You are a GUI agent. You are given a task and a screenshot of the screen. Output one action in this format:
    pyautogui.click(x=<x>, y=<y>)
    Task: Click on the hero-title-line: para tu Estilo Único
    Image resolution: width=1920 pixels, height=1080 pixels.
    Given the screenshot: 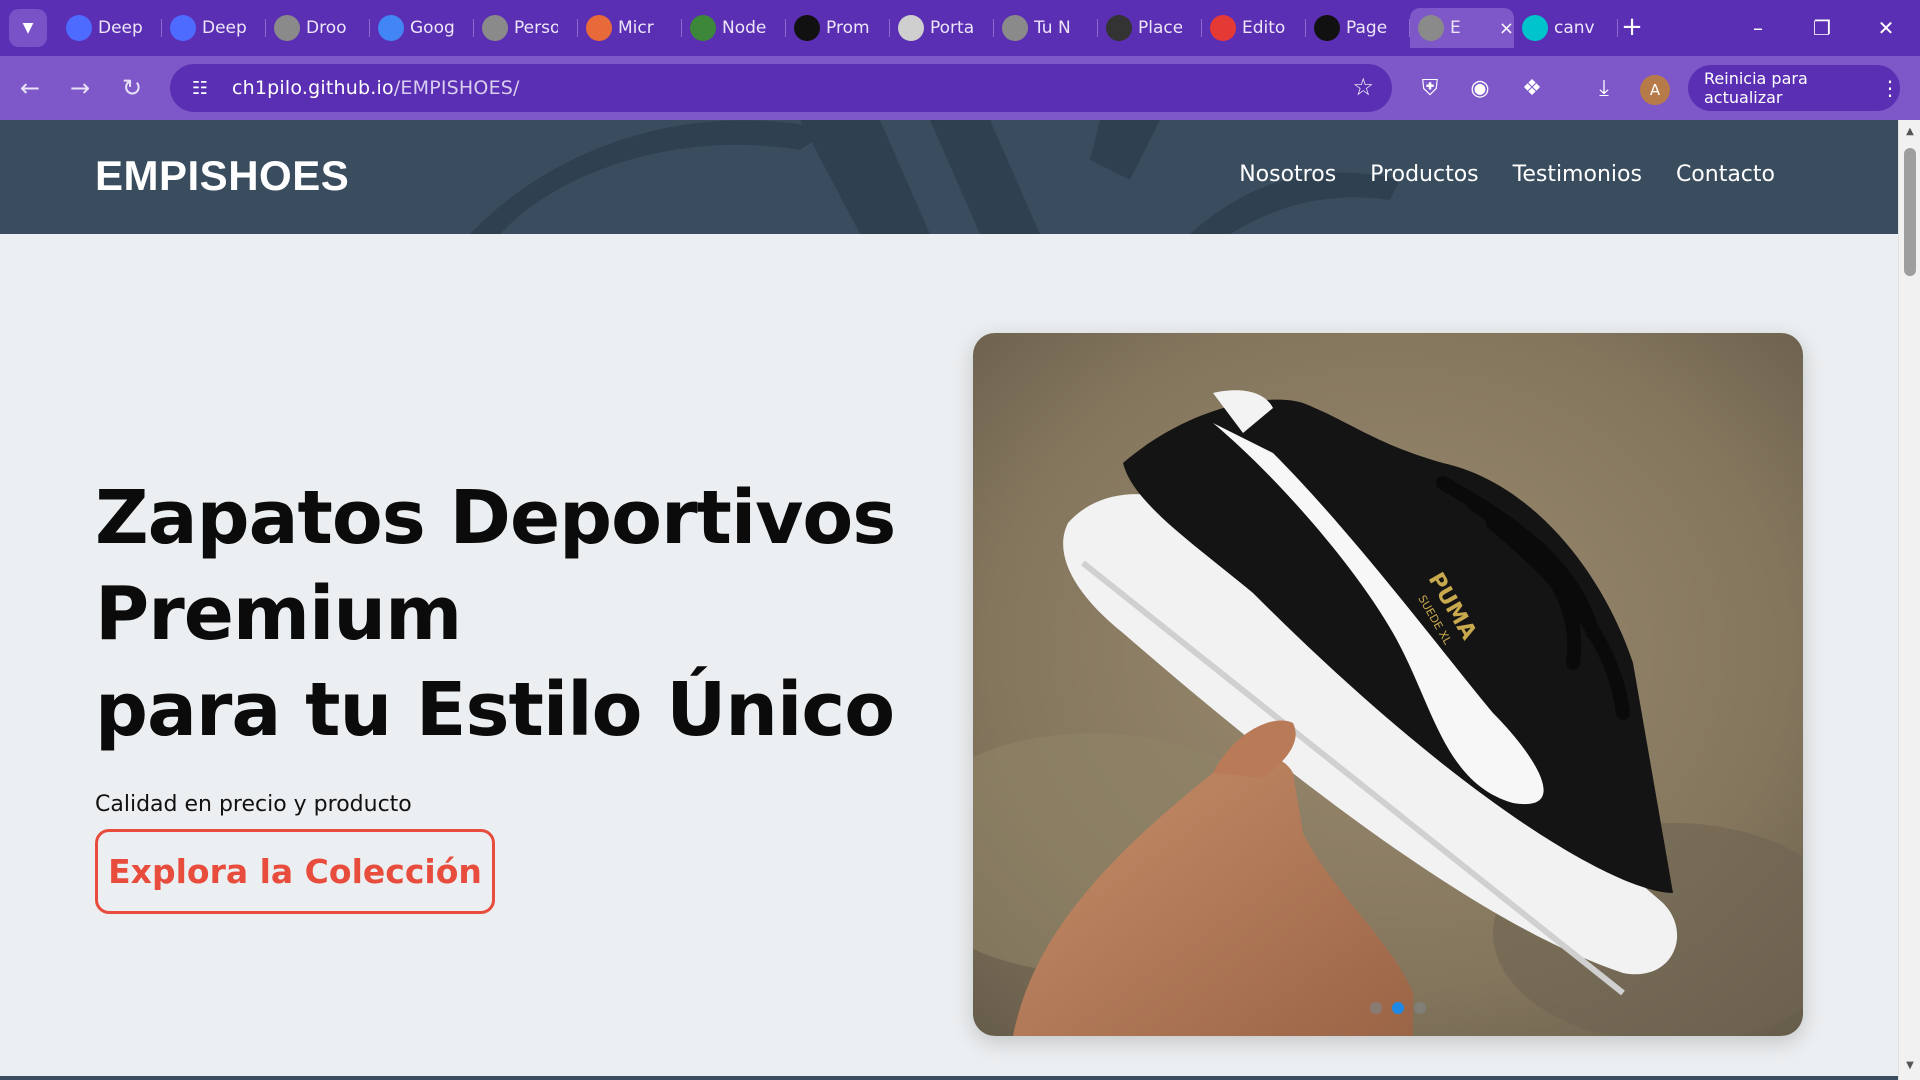 What is the action you would take?
    pyautogui.click(x=495, y=710)
    